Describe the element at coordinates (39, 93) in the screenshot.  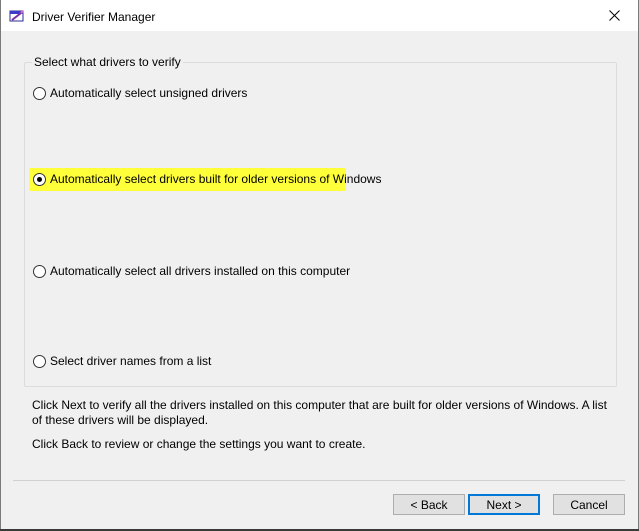
I see `radio-unsigned-drivers` at that location.